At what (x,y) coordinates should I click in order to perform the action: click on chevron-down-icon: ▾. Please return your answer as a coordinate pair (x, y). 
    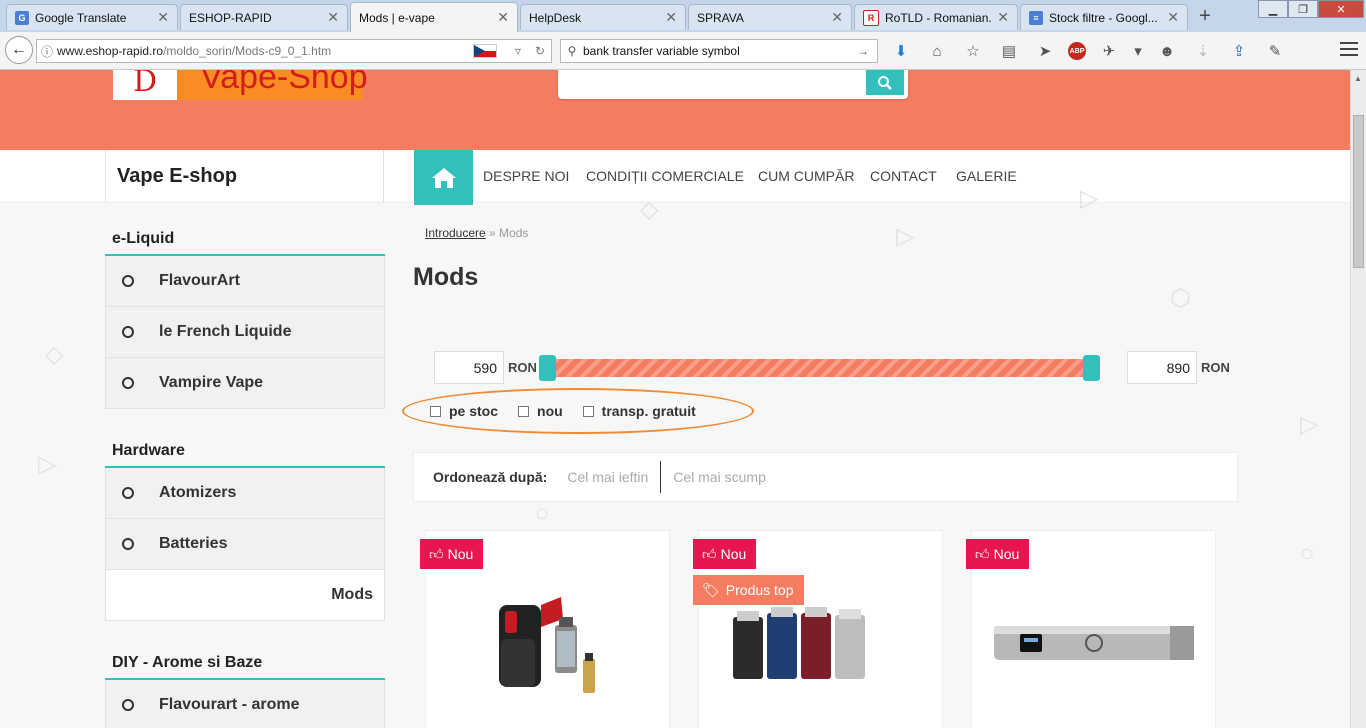
    Looking at the image, I should click on (1138, 51).